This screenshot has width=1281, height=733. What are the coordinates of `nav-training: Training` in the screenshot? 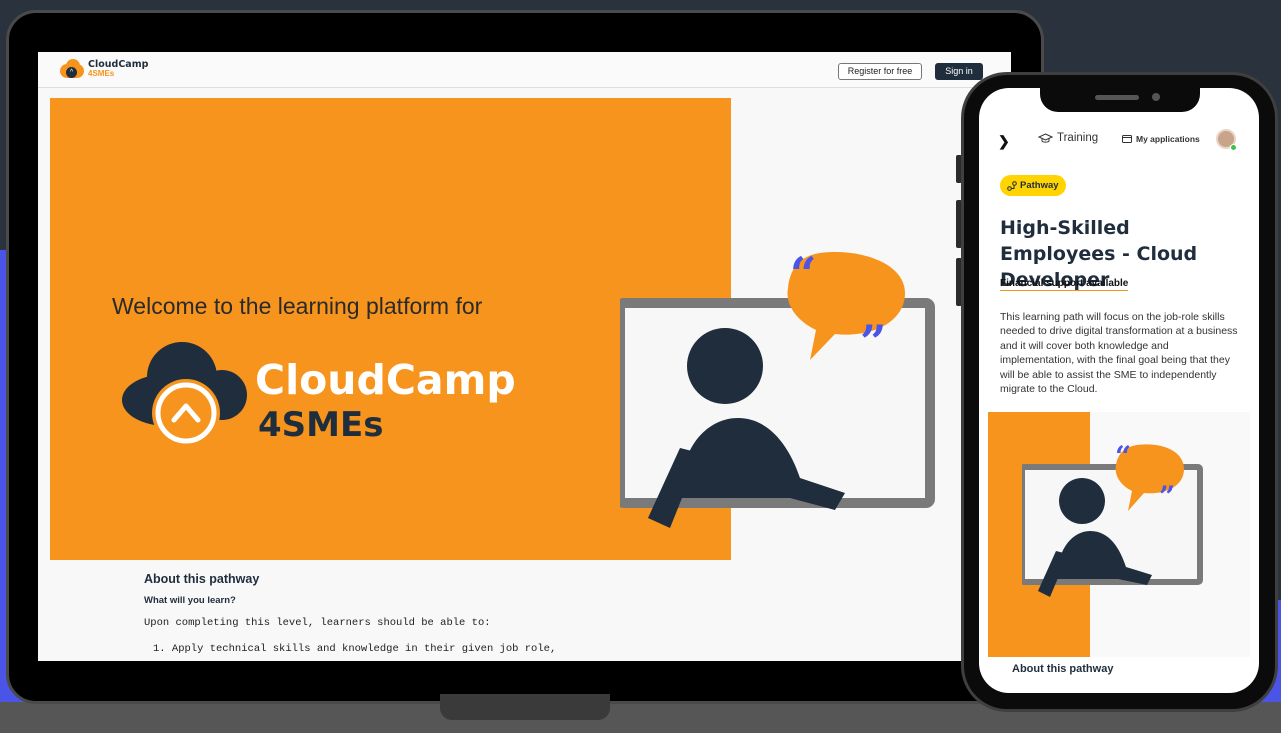 It's located at (1068, 138).